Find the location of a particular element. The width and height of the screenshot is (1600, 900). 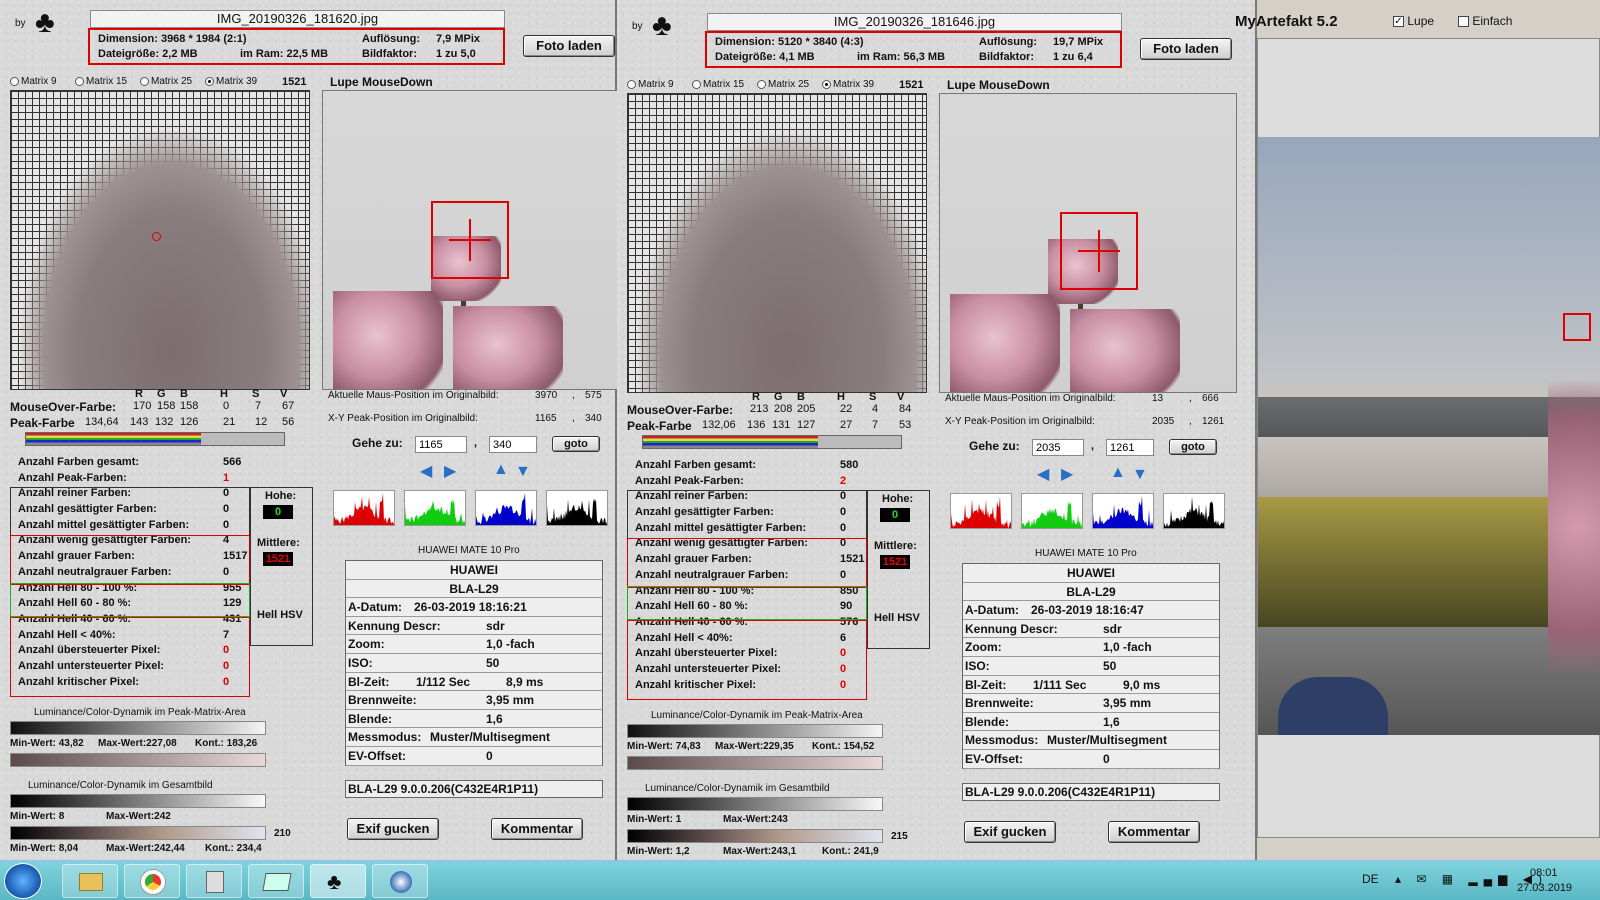

exif-label: Blende: is located at coordinates (370, 718).